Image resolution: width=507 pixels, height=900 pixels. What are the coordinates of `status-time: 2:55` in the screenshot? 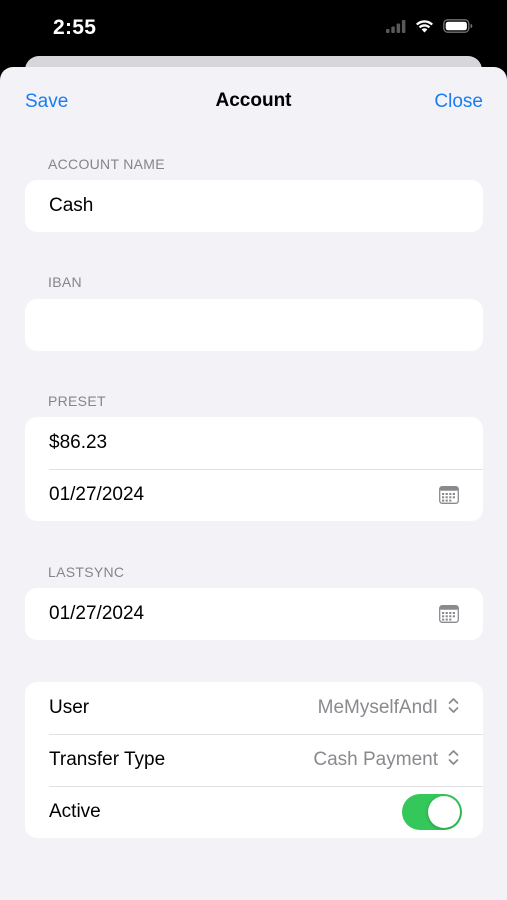 It's located at (75, 27).